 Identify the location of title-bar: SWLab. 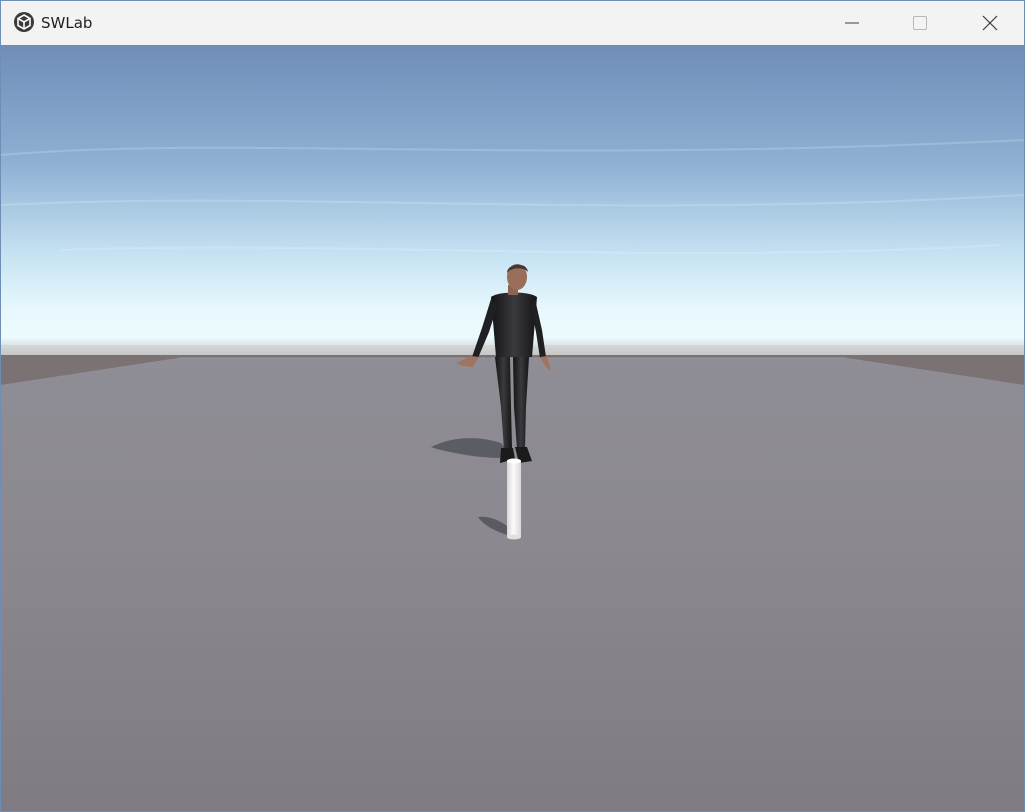
(512, 23).